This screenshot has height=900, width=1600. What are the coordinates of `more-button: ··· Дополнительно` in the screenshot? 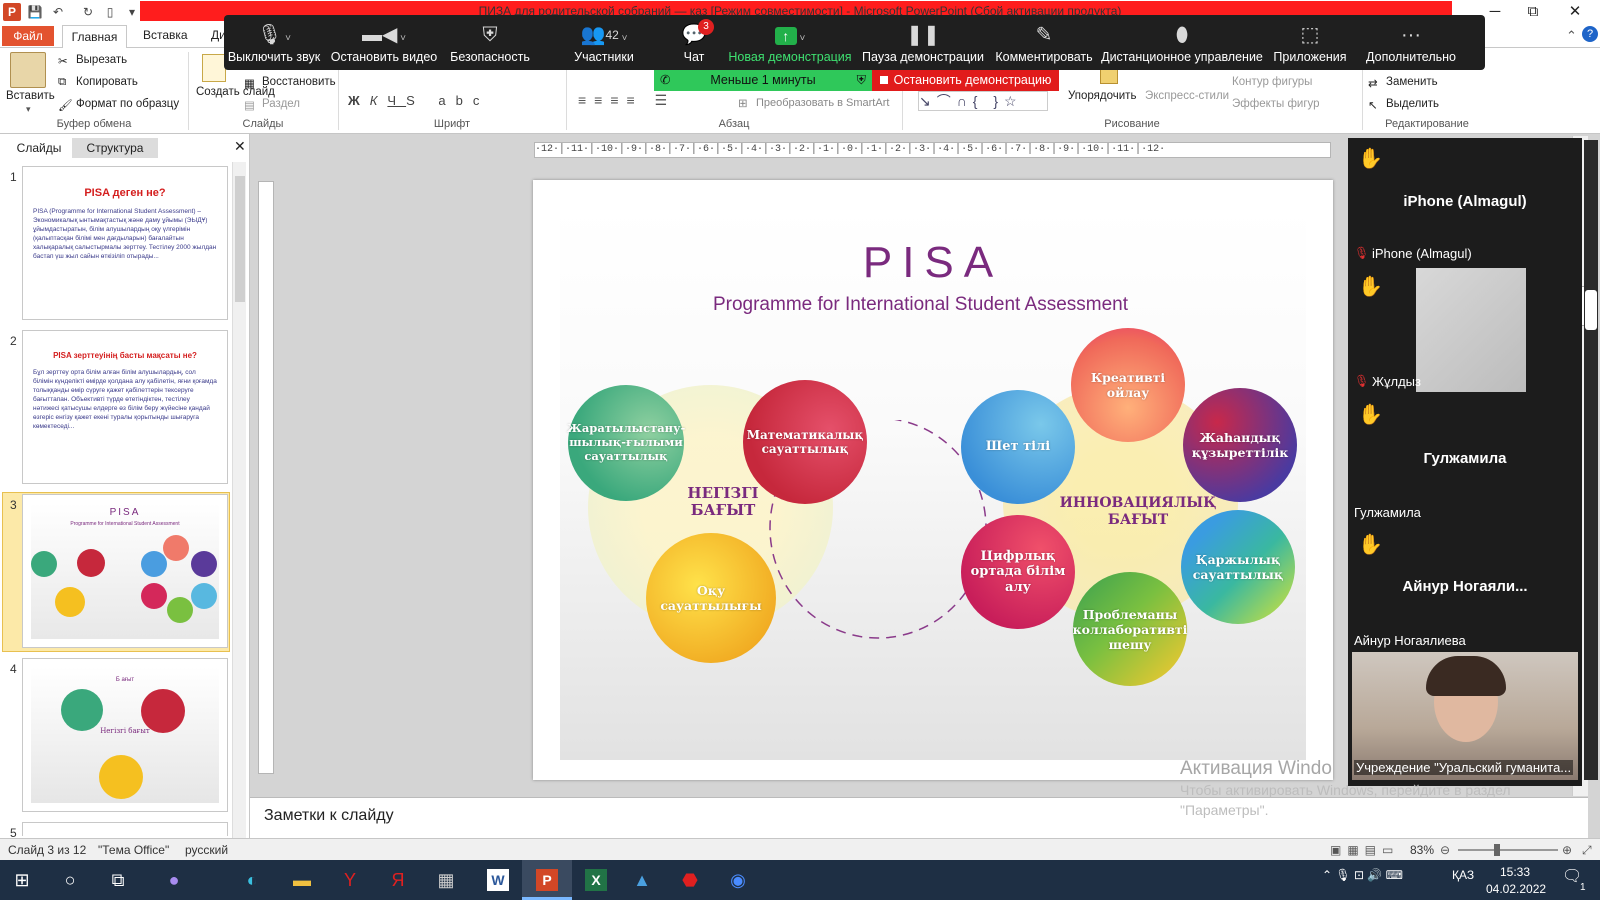 It's located at (1411, 42).